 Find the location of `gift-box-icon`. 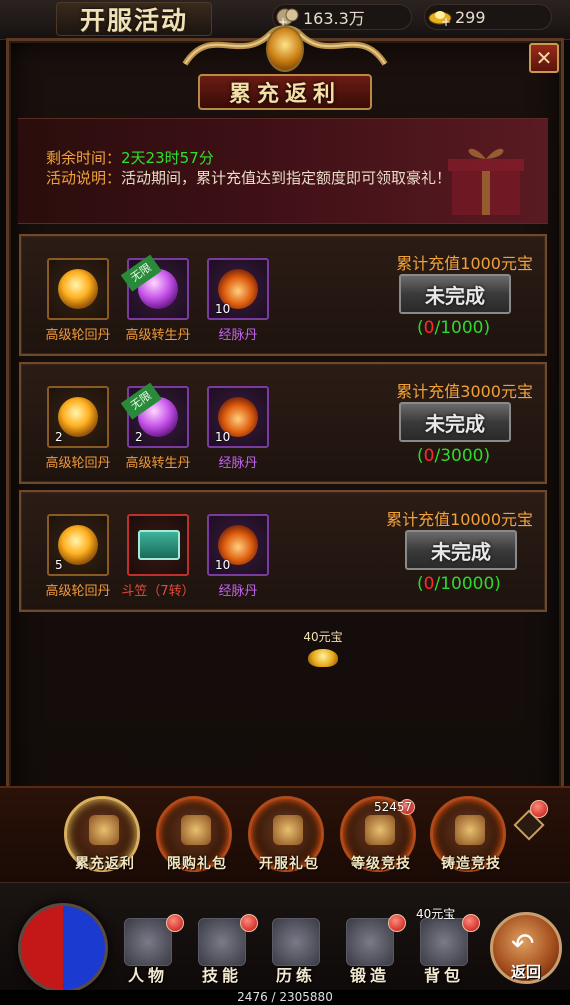

gift-box-icon is located at coordinates (486, 178).